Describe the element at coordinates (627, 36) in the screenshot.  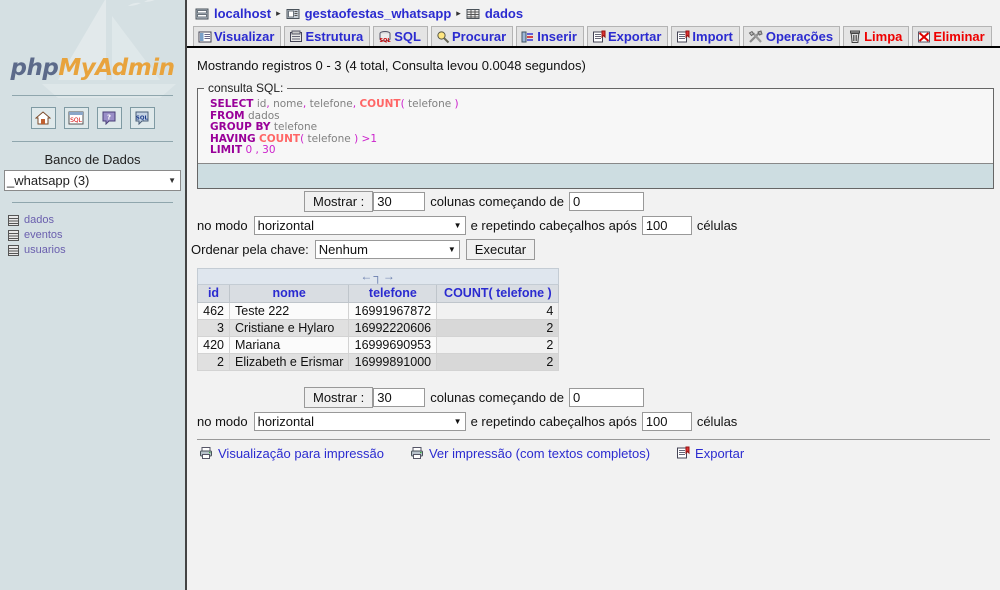
I see `tab-exportar: Exportar` at that location.